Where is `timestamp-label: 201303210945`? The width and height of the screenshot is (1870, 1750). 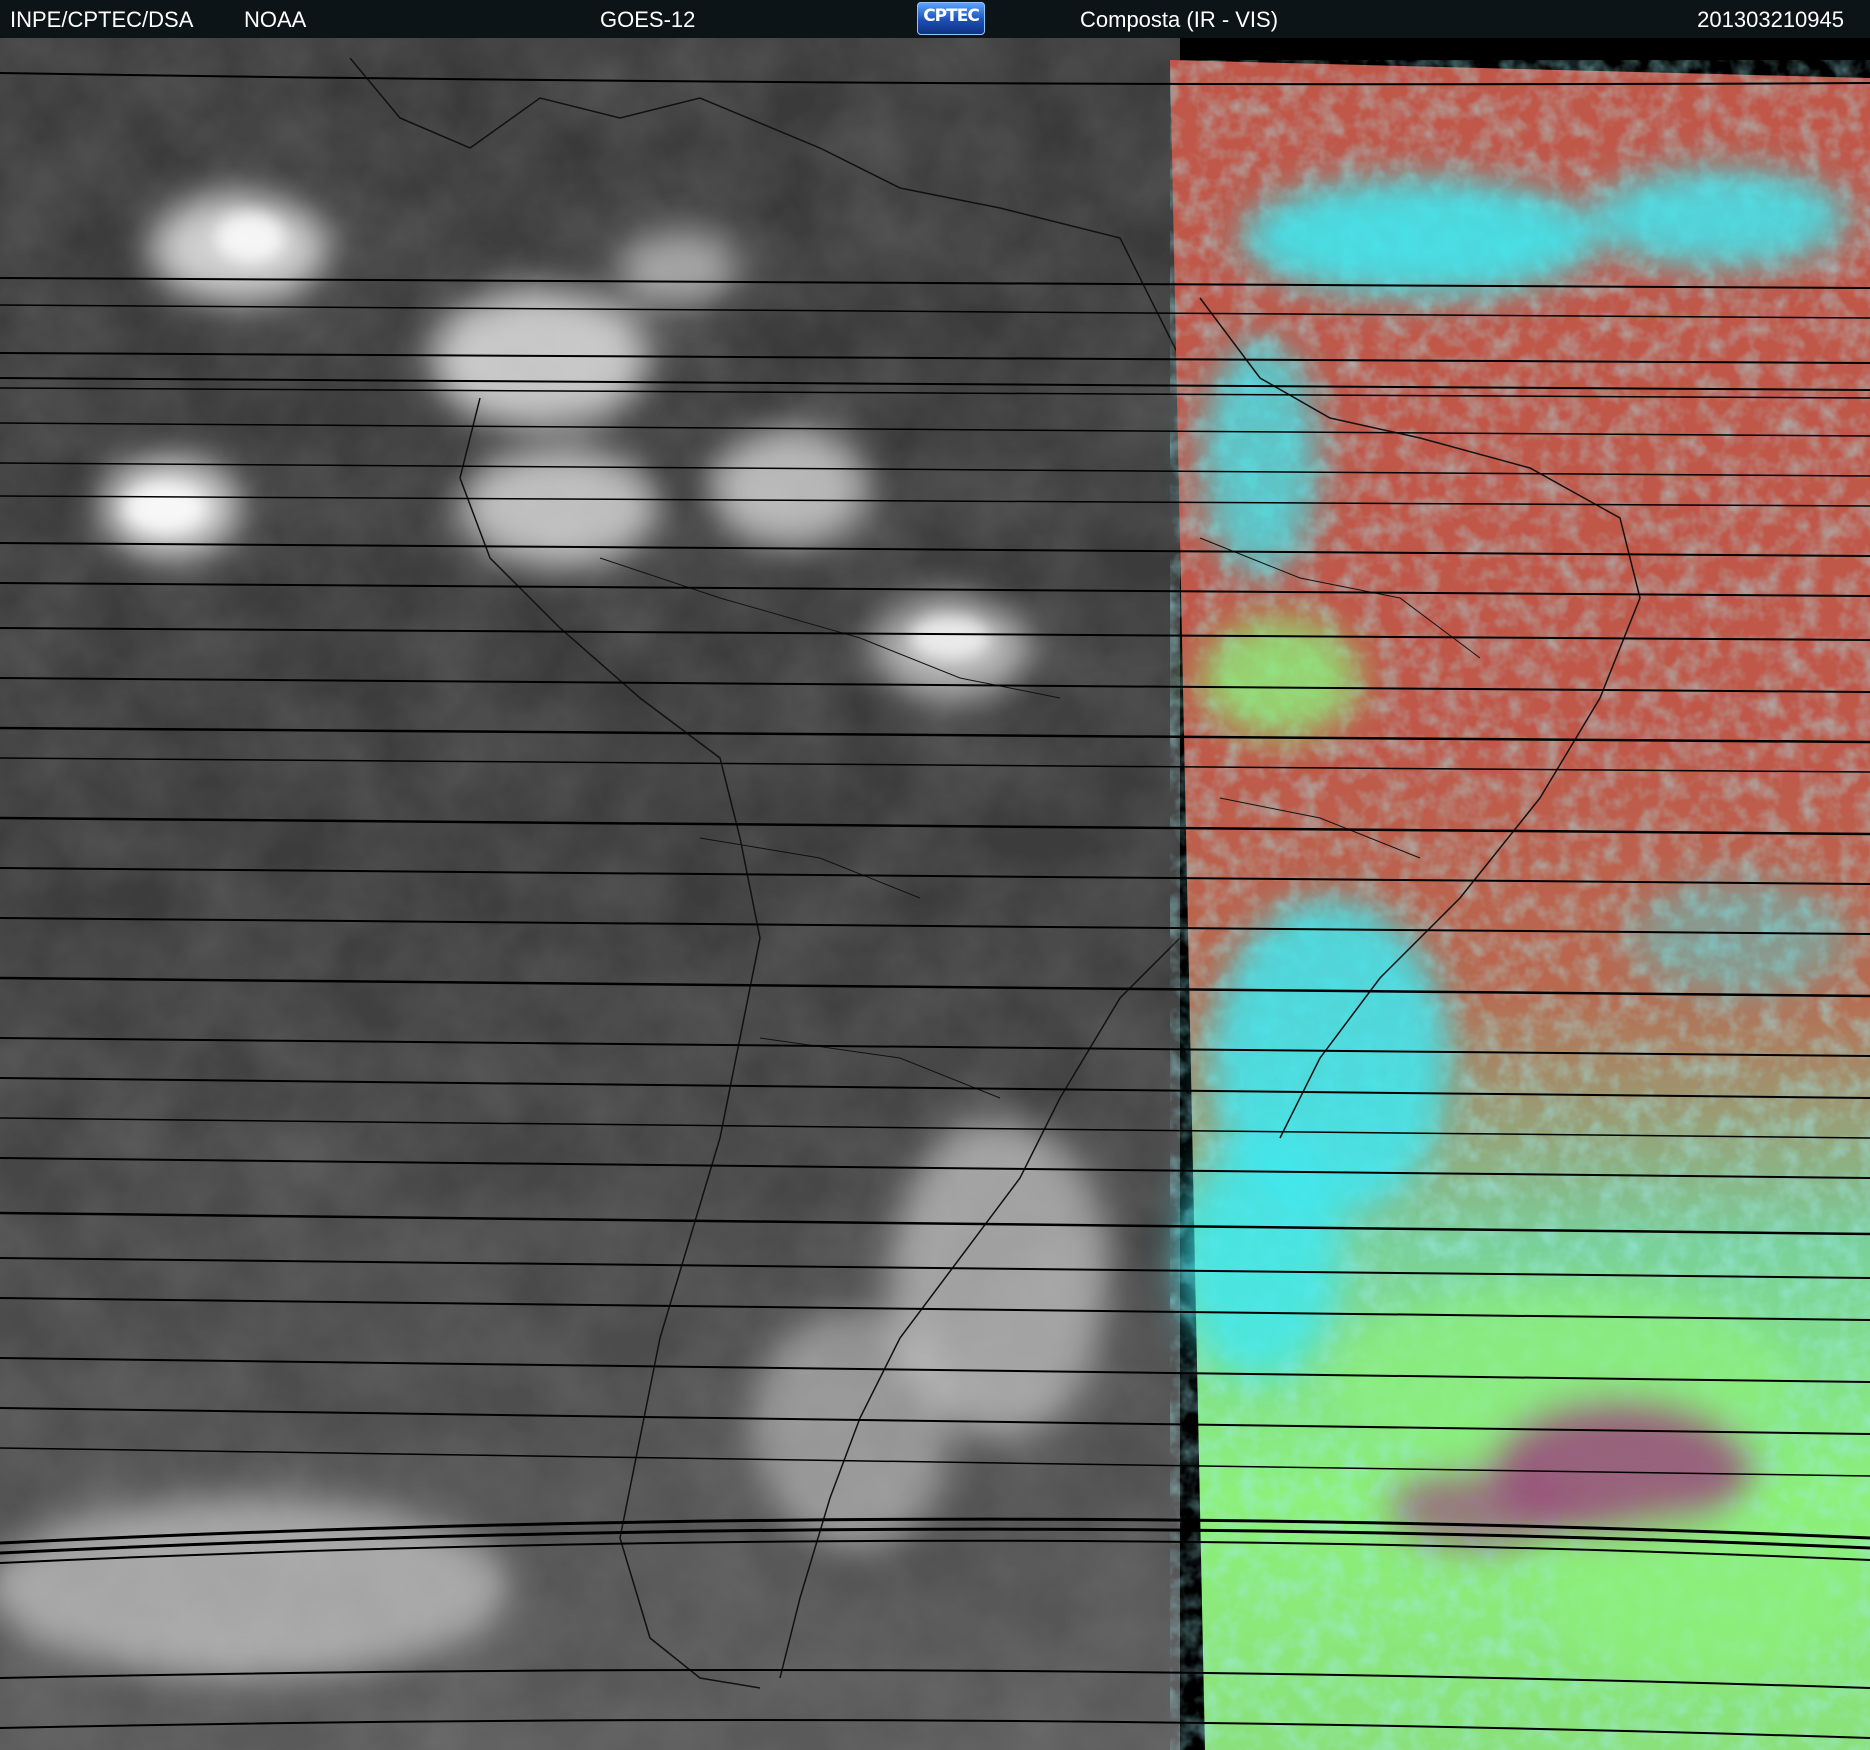 timestamp-label: 201303210945 is located at coordinates (1770, 19).